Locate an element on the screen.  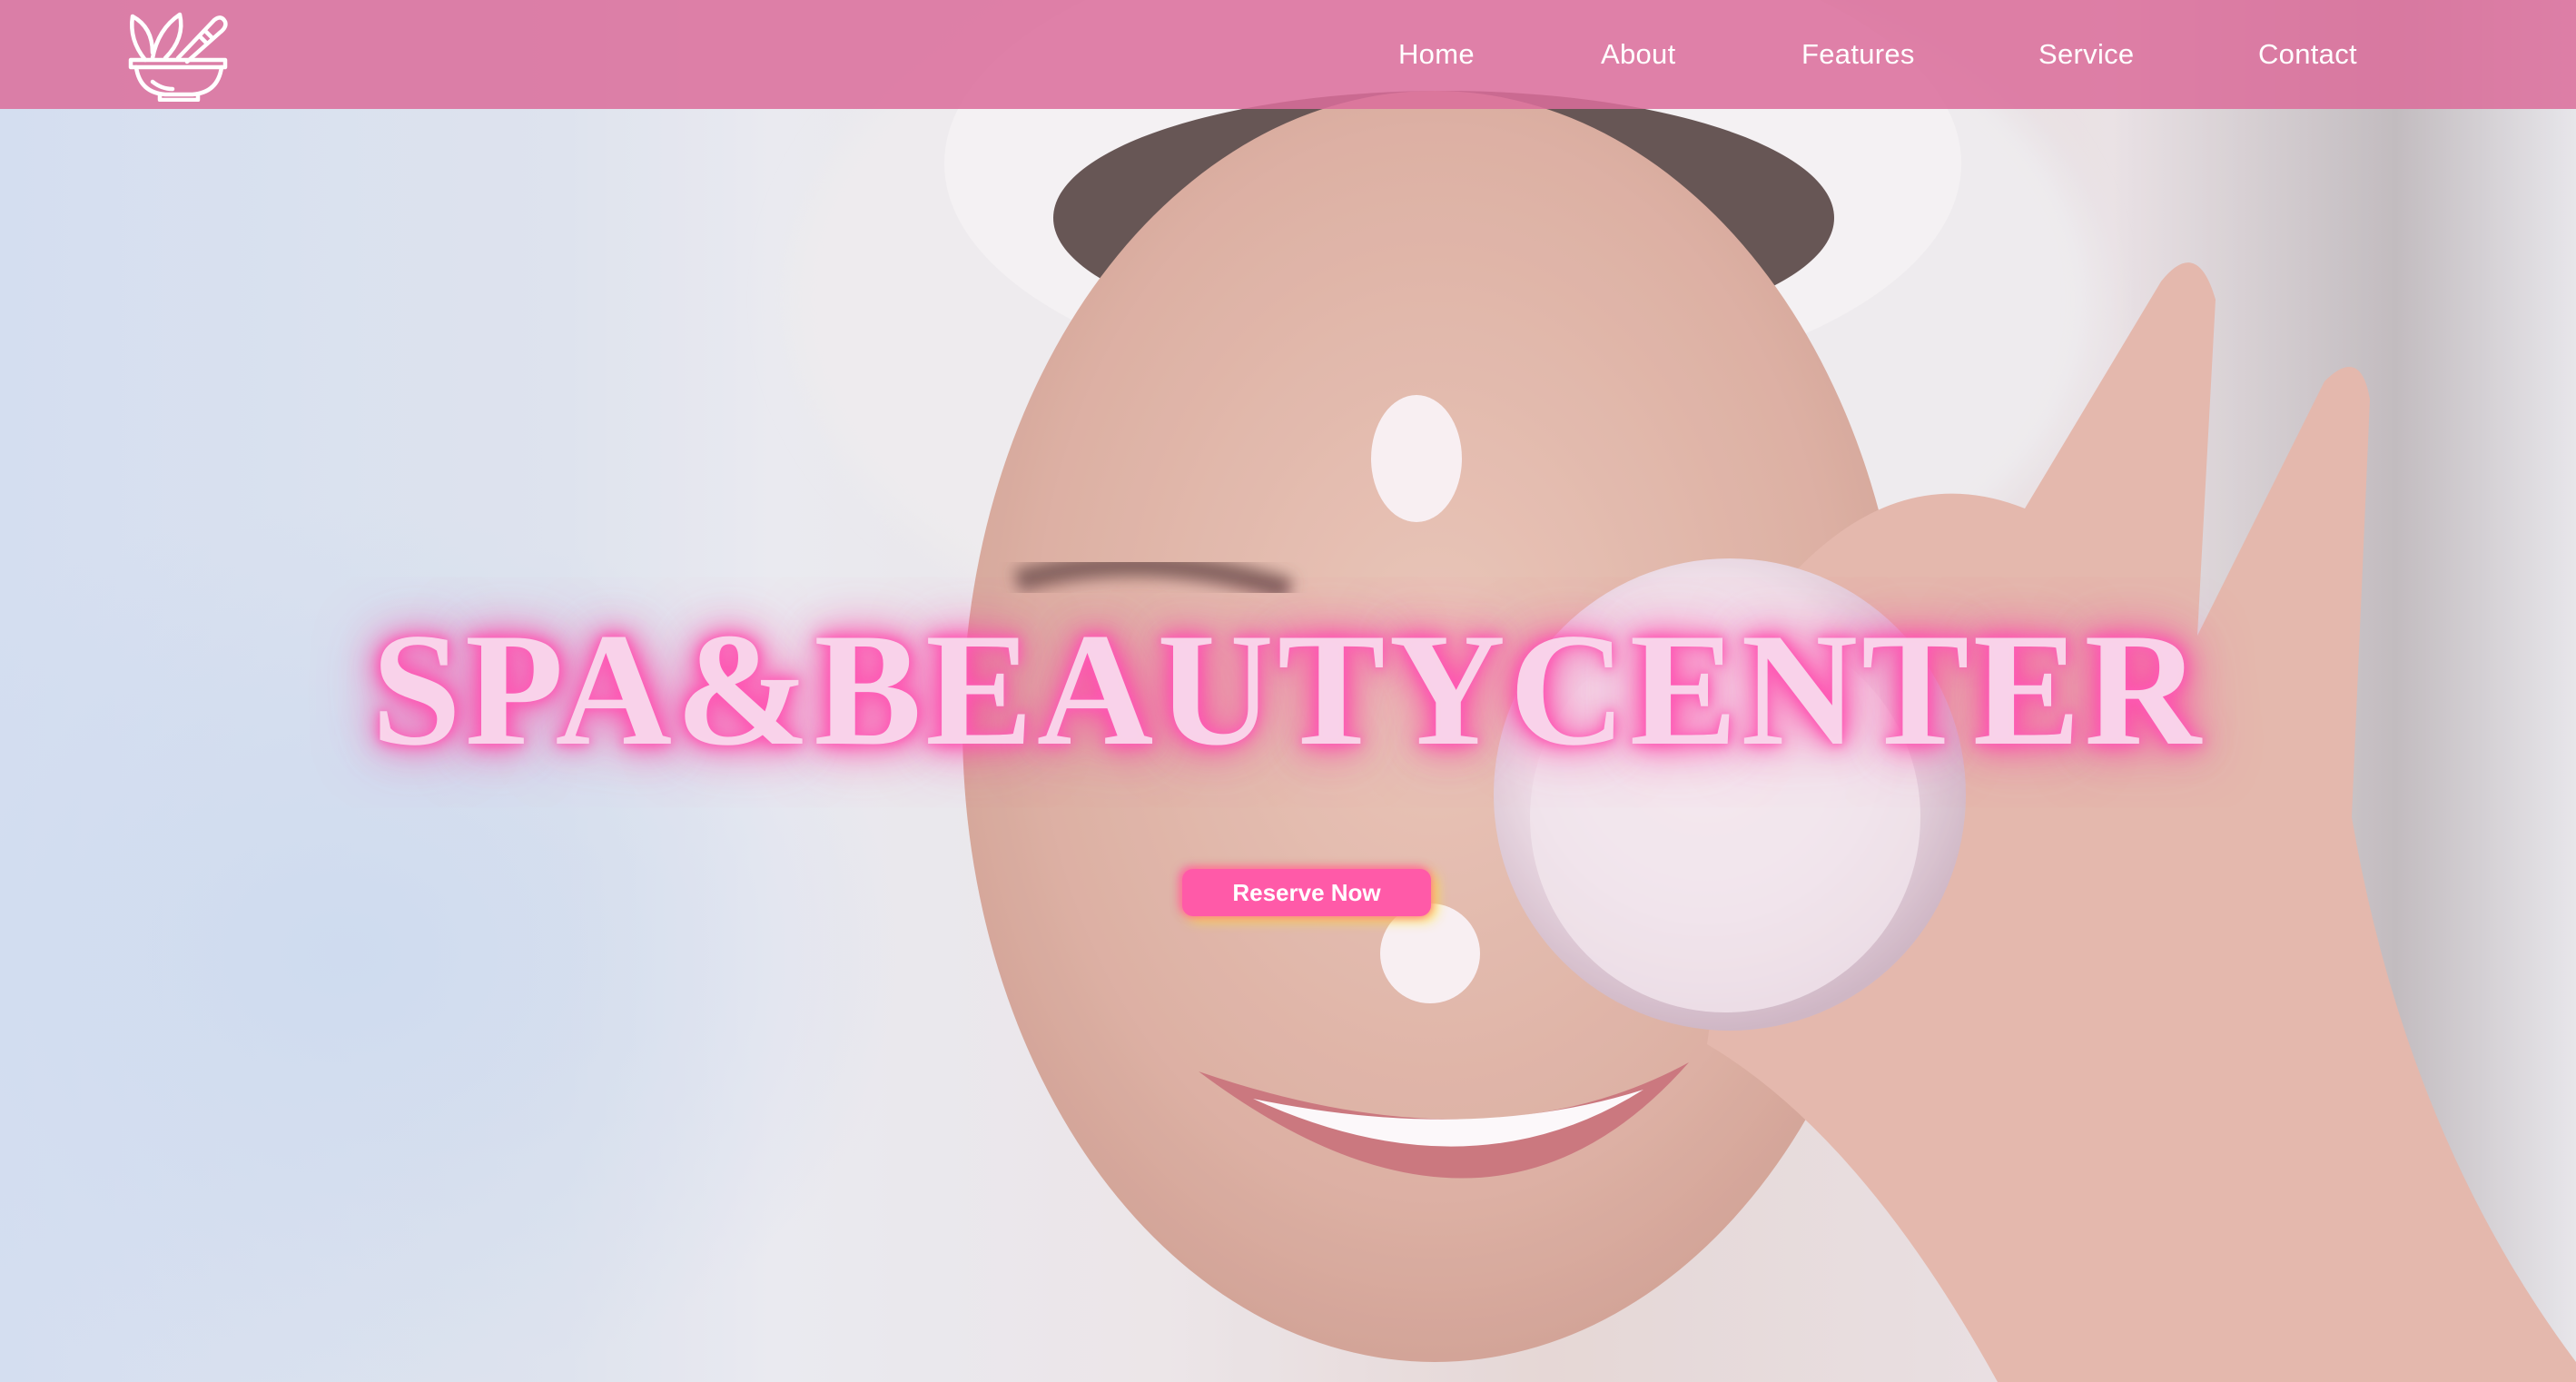
reserve-now-button: Reserve Now is located at coordinates (1306, 892).